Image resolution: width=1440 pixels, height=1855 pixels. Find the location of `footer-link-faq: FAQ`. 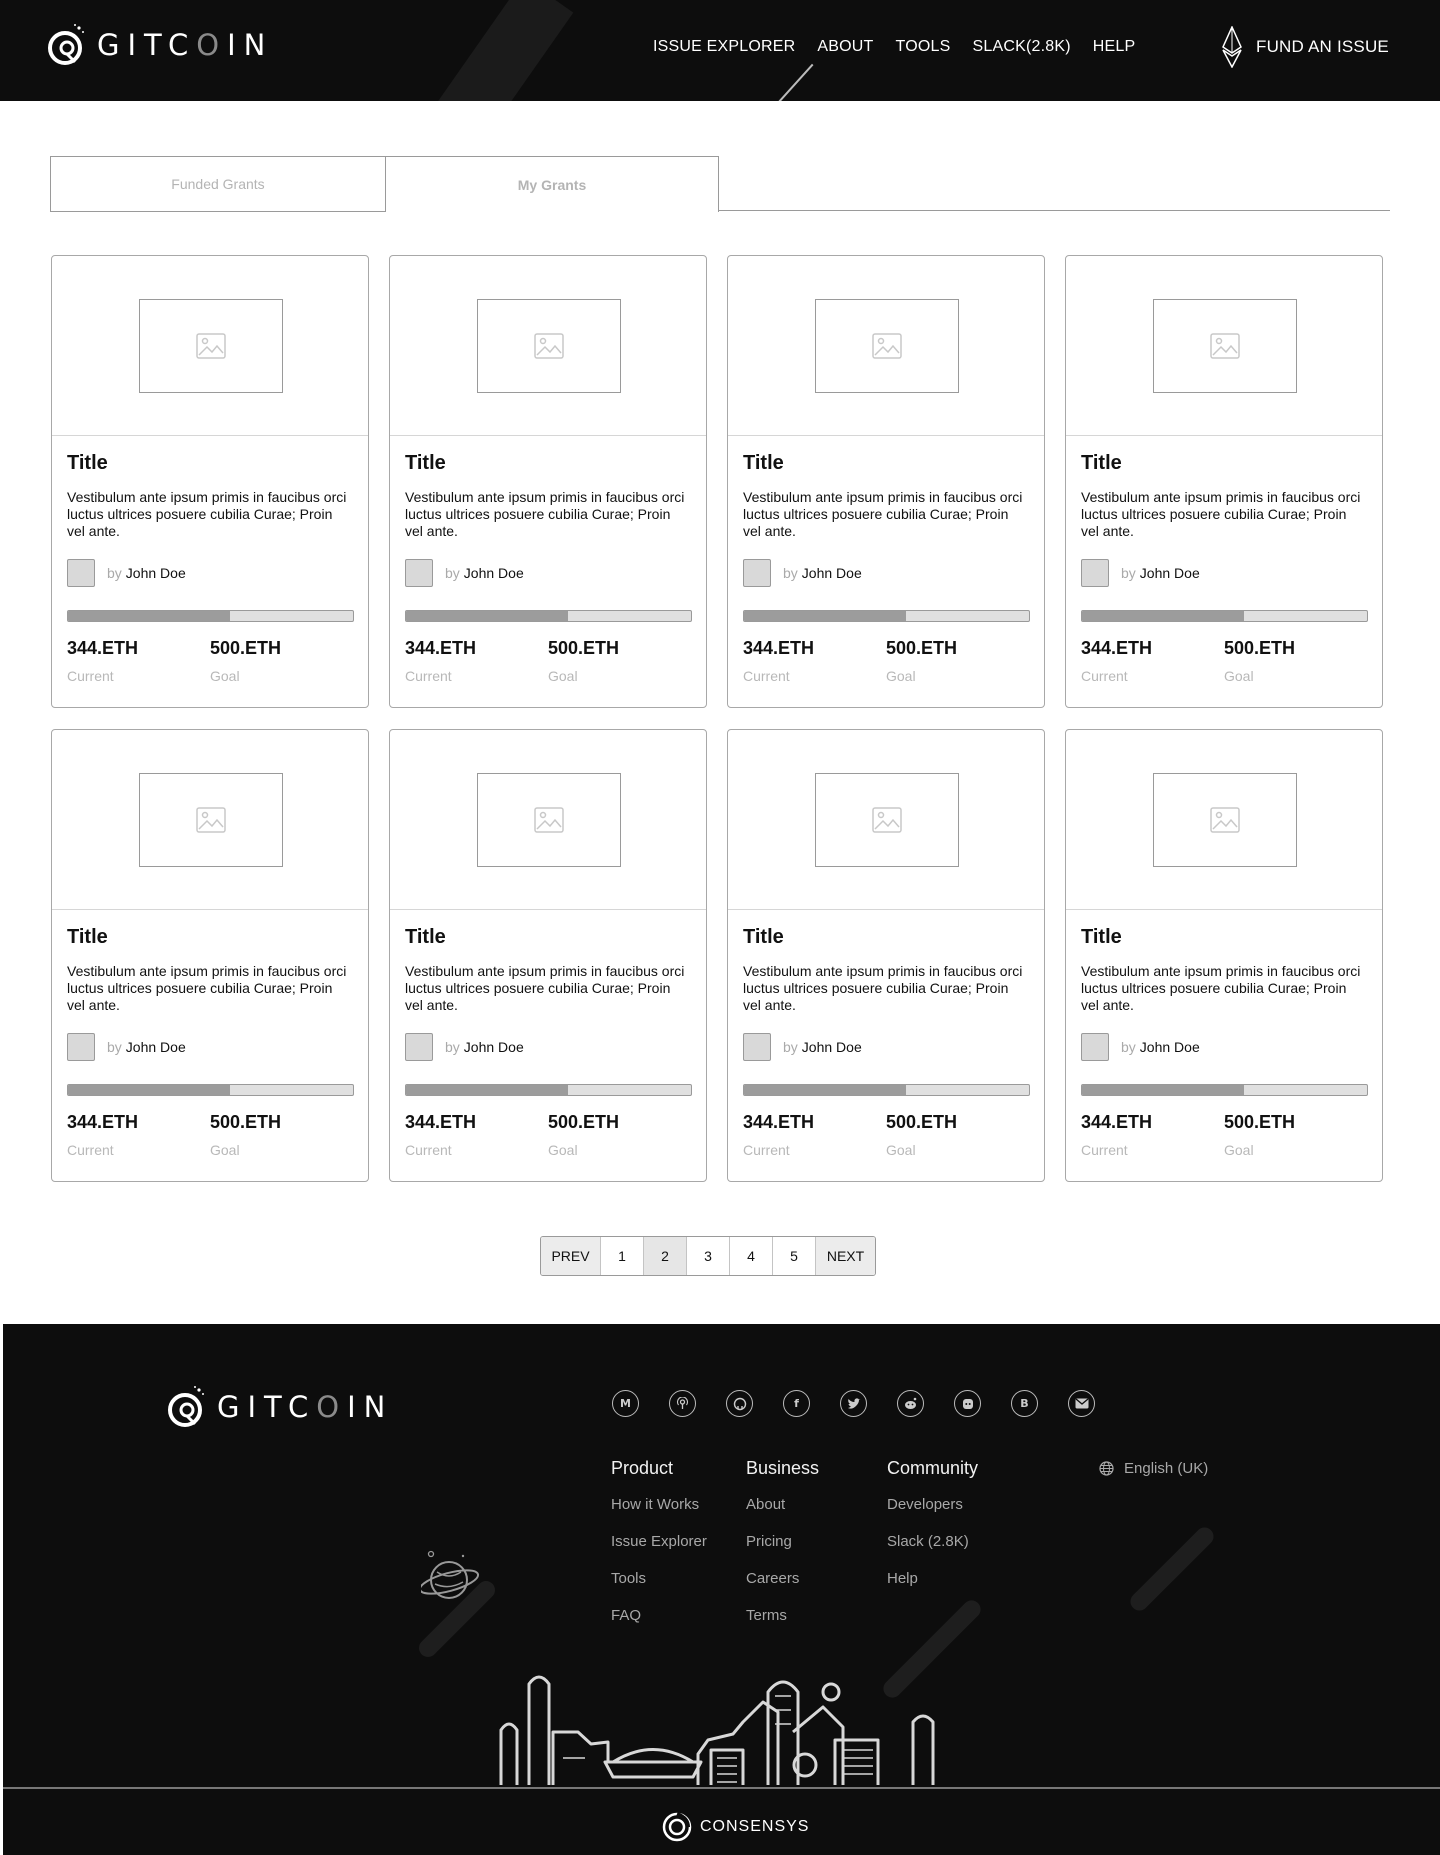

footer-link-faq: FAQ is located at coordinates (659, 1625).